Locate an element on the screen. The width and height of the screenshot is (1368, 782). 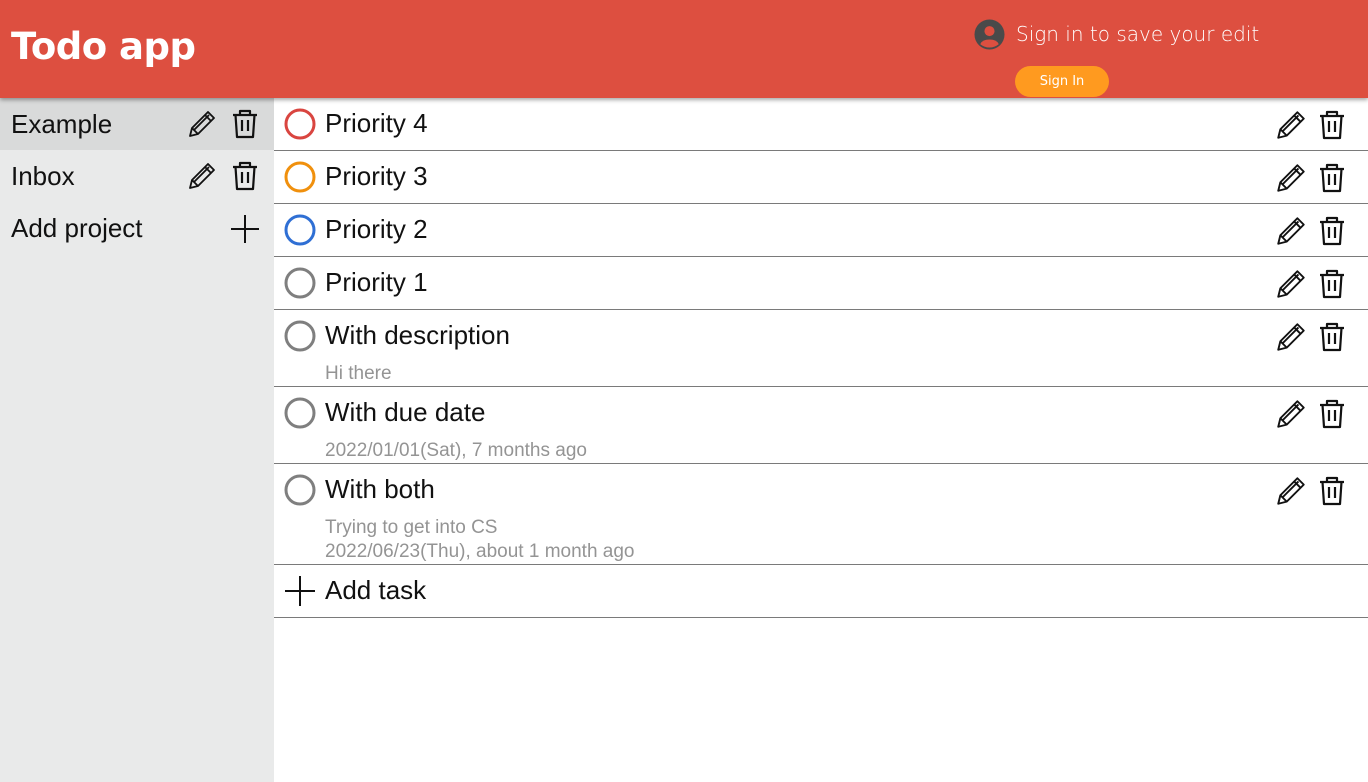
signin-prompt: Sign in to save your edit is located at coordinates (1116, 34).